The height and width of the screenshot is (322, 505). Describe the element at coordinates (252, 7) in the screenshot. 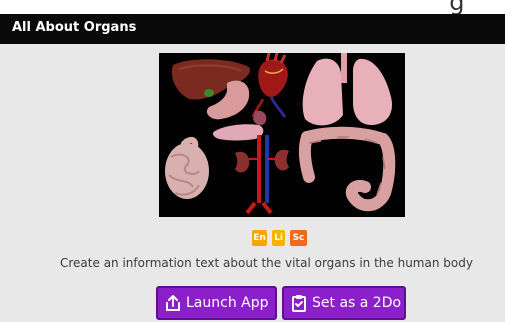

I see `previous-card-edge: g` at that location.